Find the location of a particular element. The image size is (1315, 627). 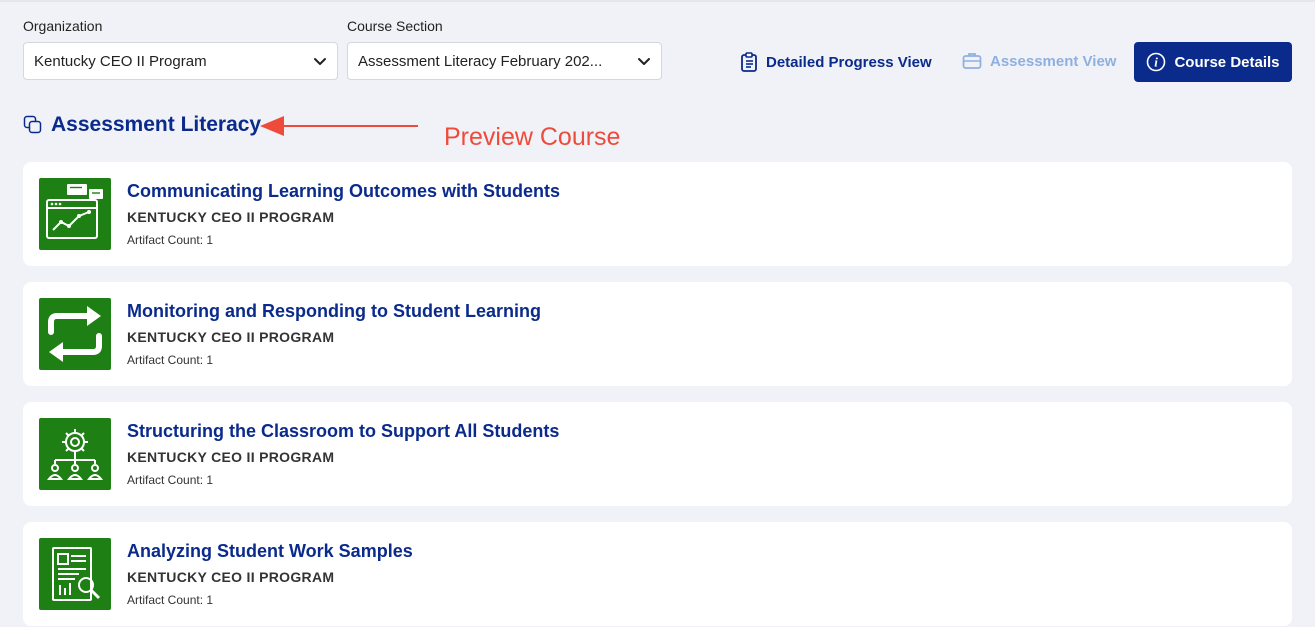

assessment-view-label: Assessment View is located at coordinates (1053, 61).